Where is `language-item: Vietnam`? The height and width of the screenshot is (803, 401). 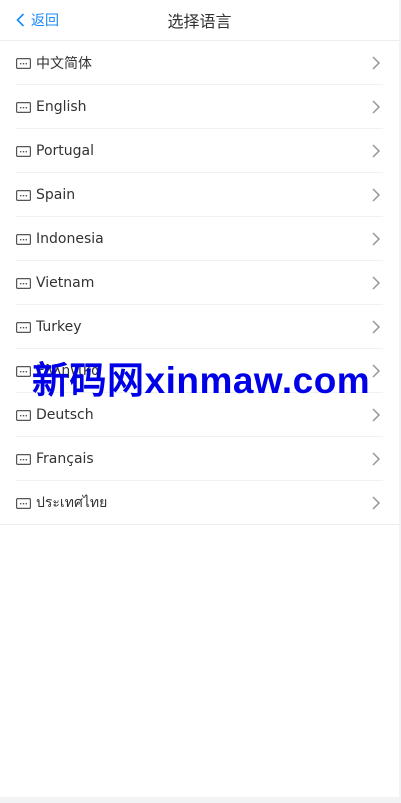
language-item: Vietnam is located at coordinates (199, 283).